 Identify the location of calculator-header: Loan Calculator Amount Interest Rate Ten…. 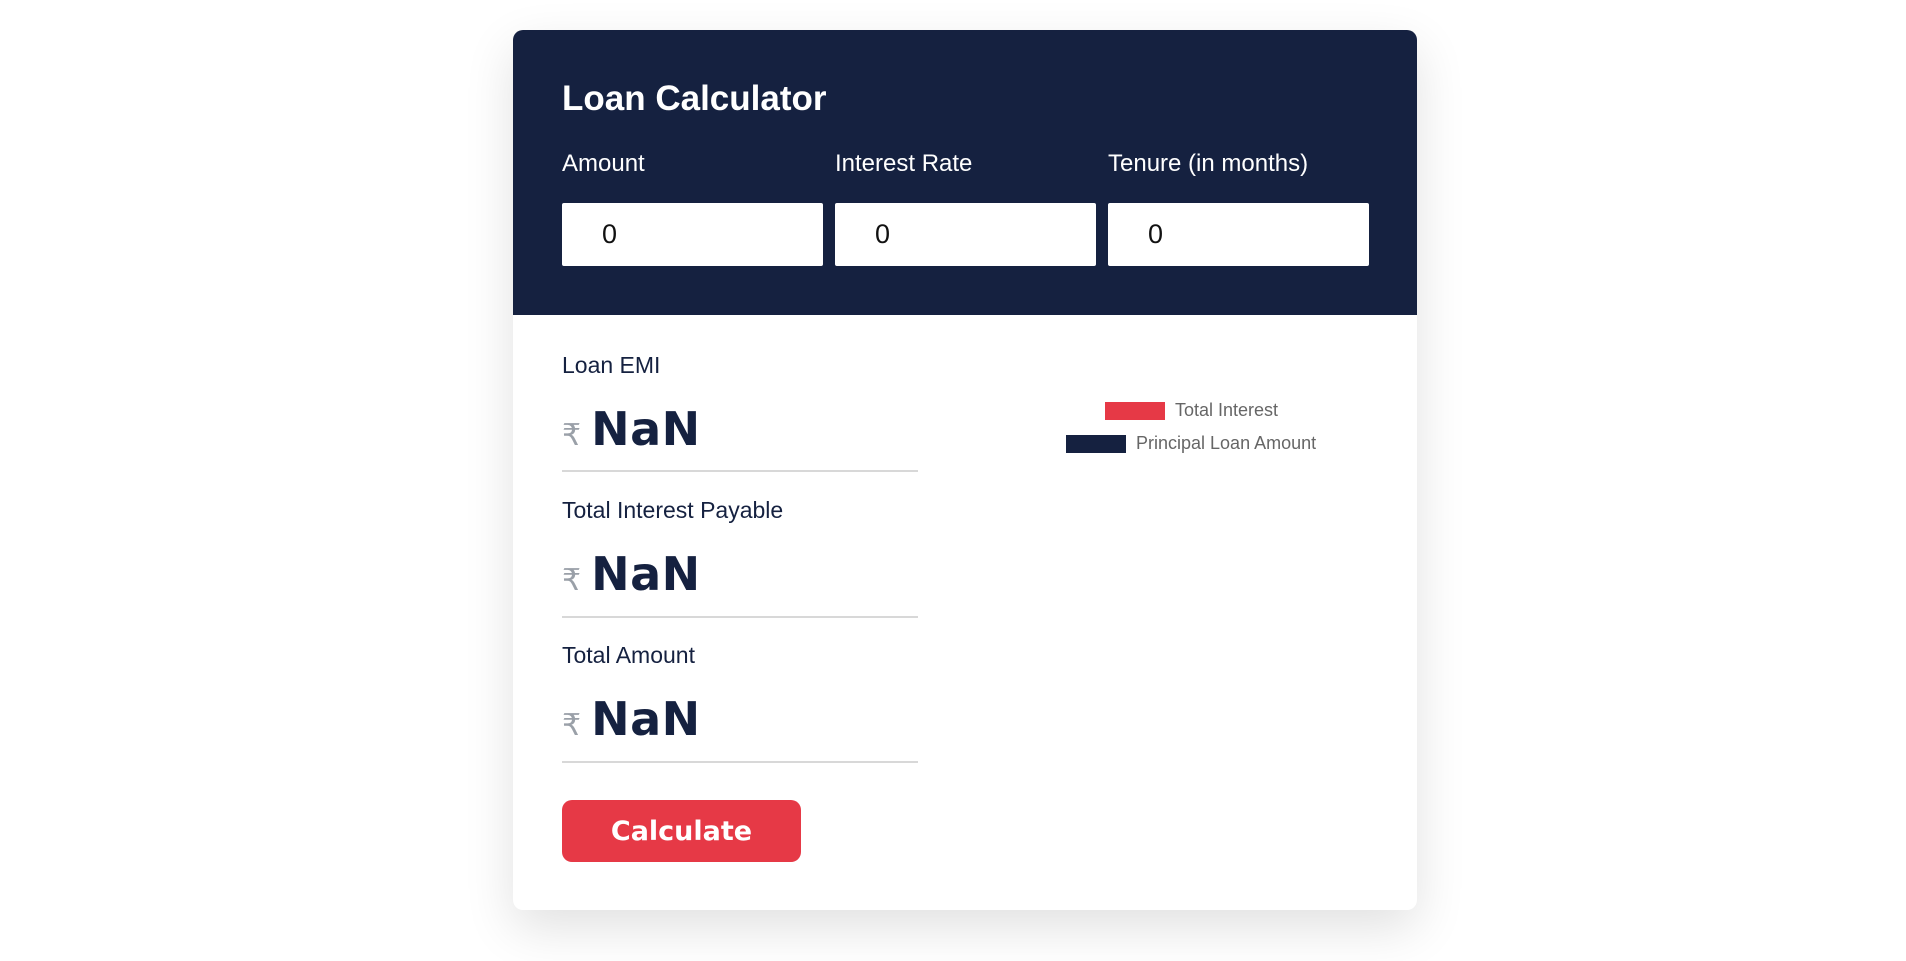
(965, 172).